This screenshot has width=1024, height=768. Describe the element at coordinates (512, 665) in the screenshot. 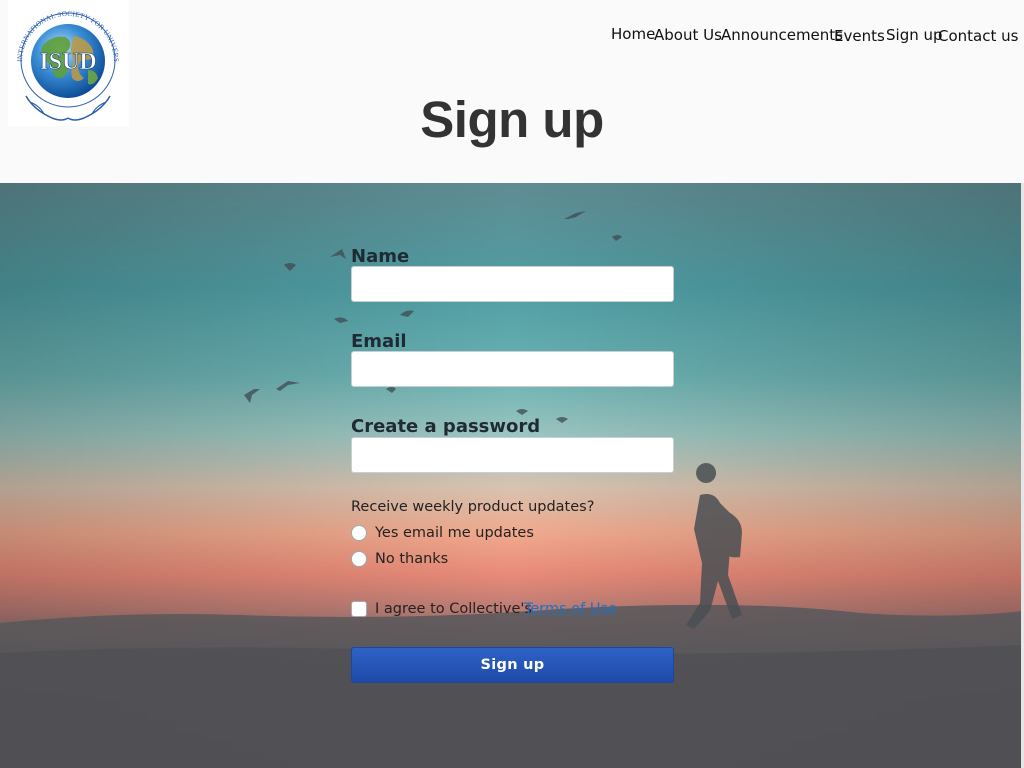

I see `sign-up-button: Sign up` at that location.